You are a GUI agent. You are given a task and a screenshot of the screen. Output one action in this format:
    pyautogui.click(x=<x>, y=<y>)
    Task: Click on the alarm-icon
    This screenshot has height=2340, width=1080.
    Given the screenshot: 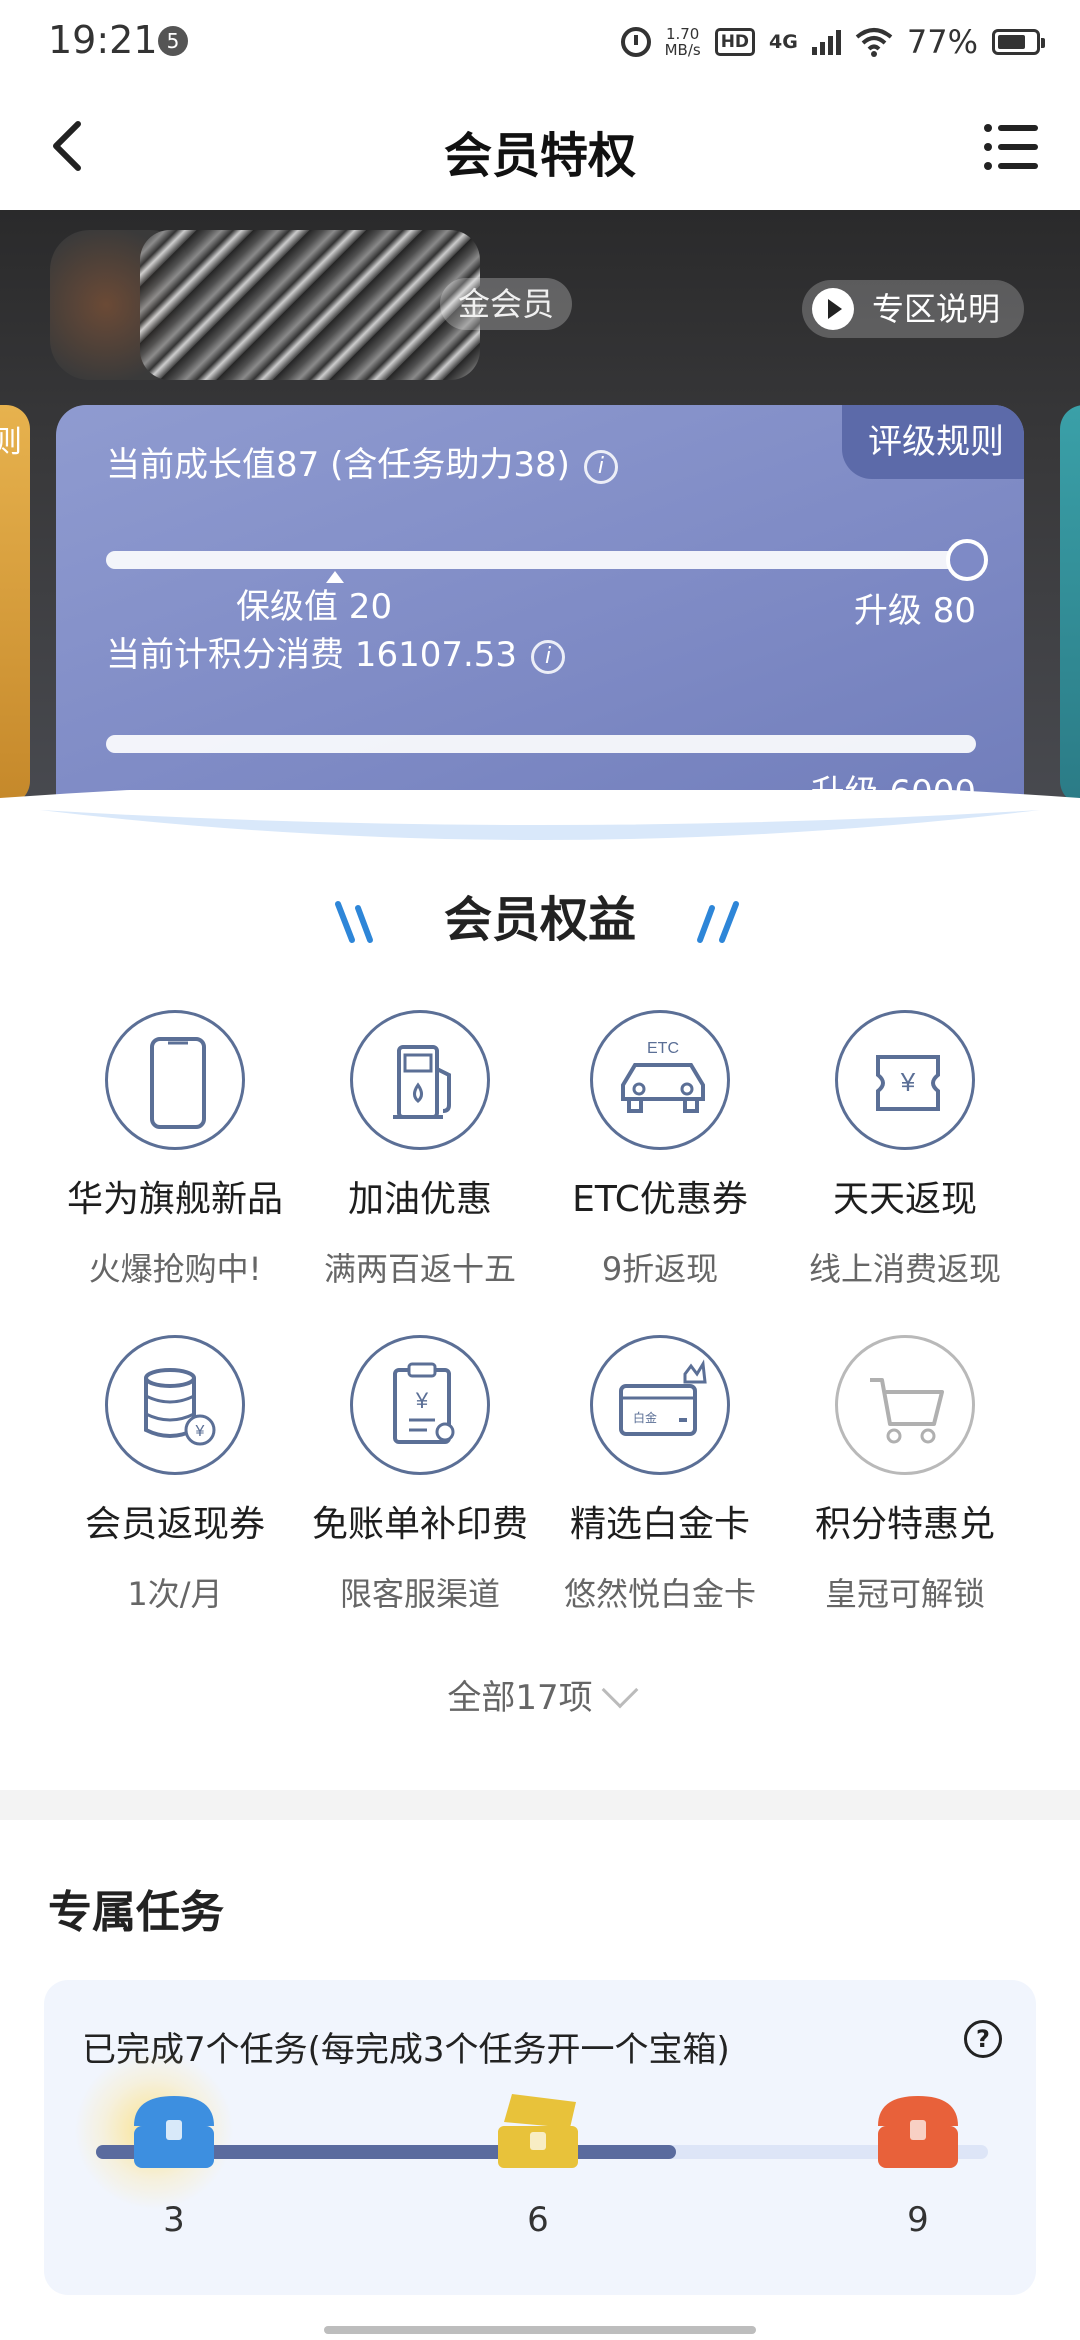 What is the action you would take?
    pyautogui.click(x=635, y=42)
    